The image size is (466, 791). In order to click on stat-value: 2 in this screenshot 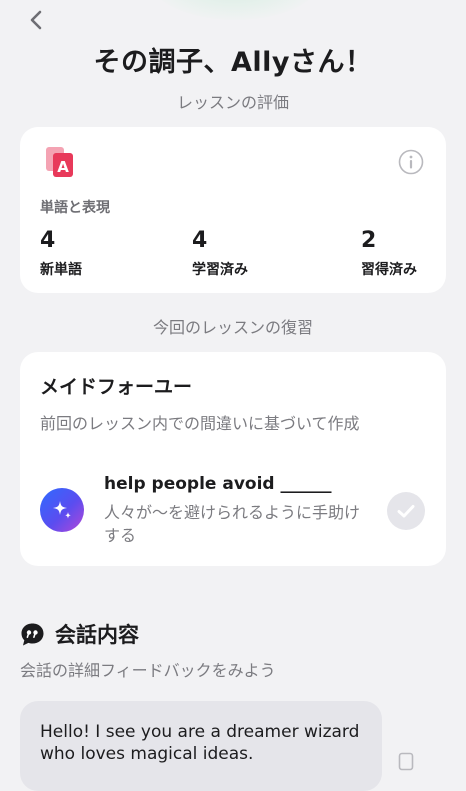, I will do `click(369, 240)`.